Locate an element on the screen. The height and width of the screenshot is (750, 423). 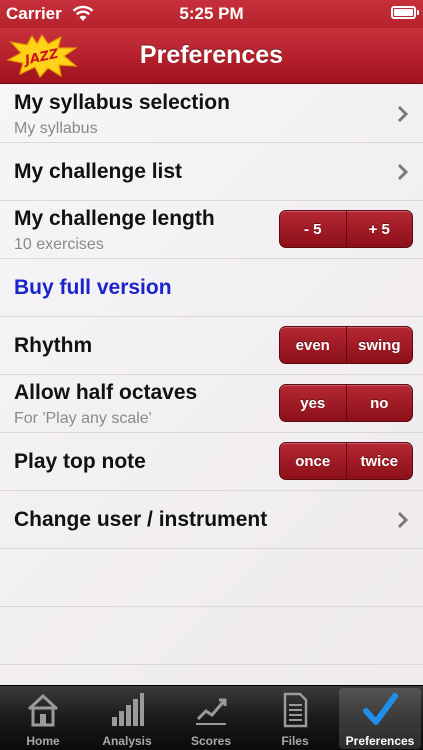
home-icon is located at coordinates (43, 710).